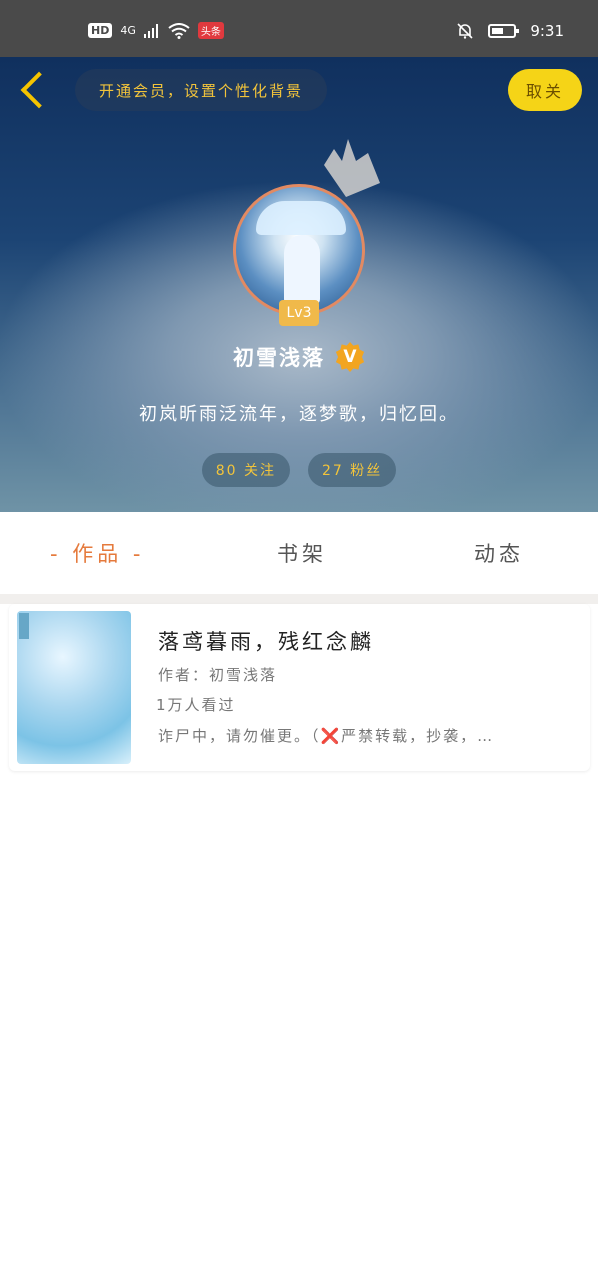  I want to click on clock: 9:31, so click(547, 31).